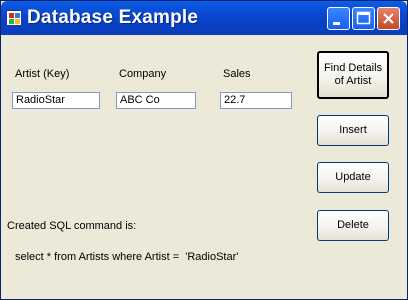 Image resolution: width=408 pixels, height=300 pixels. What do you see at coordinates (143, 74) in the screenshot?
I see `company-label: Company` at bounding box center [143, 74].